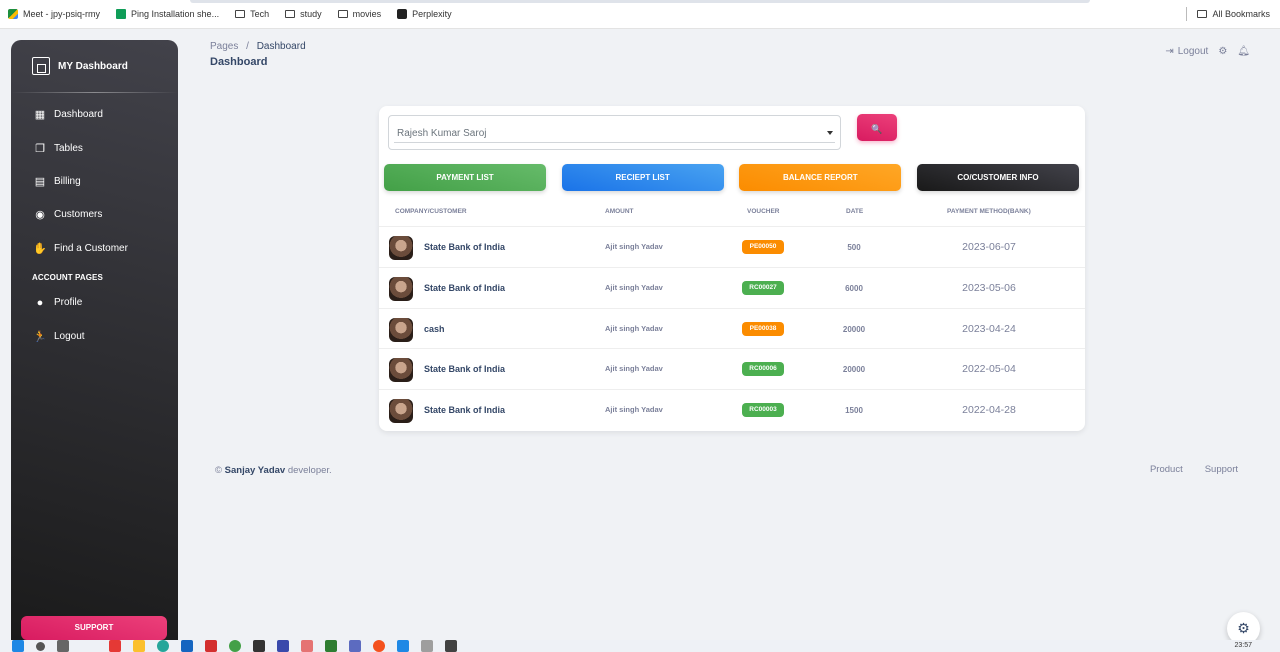  Describe the element at coordinates (989, 247) in the screenshot. I see `payment-method-value: 2023-06-07` at that location.